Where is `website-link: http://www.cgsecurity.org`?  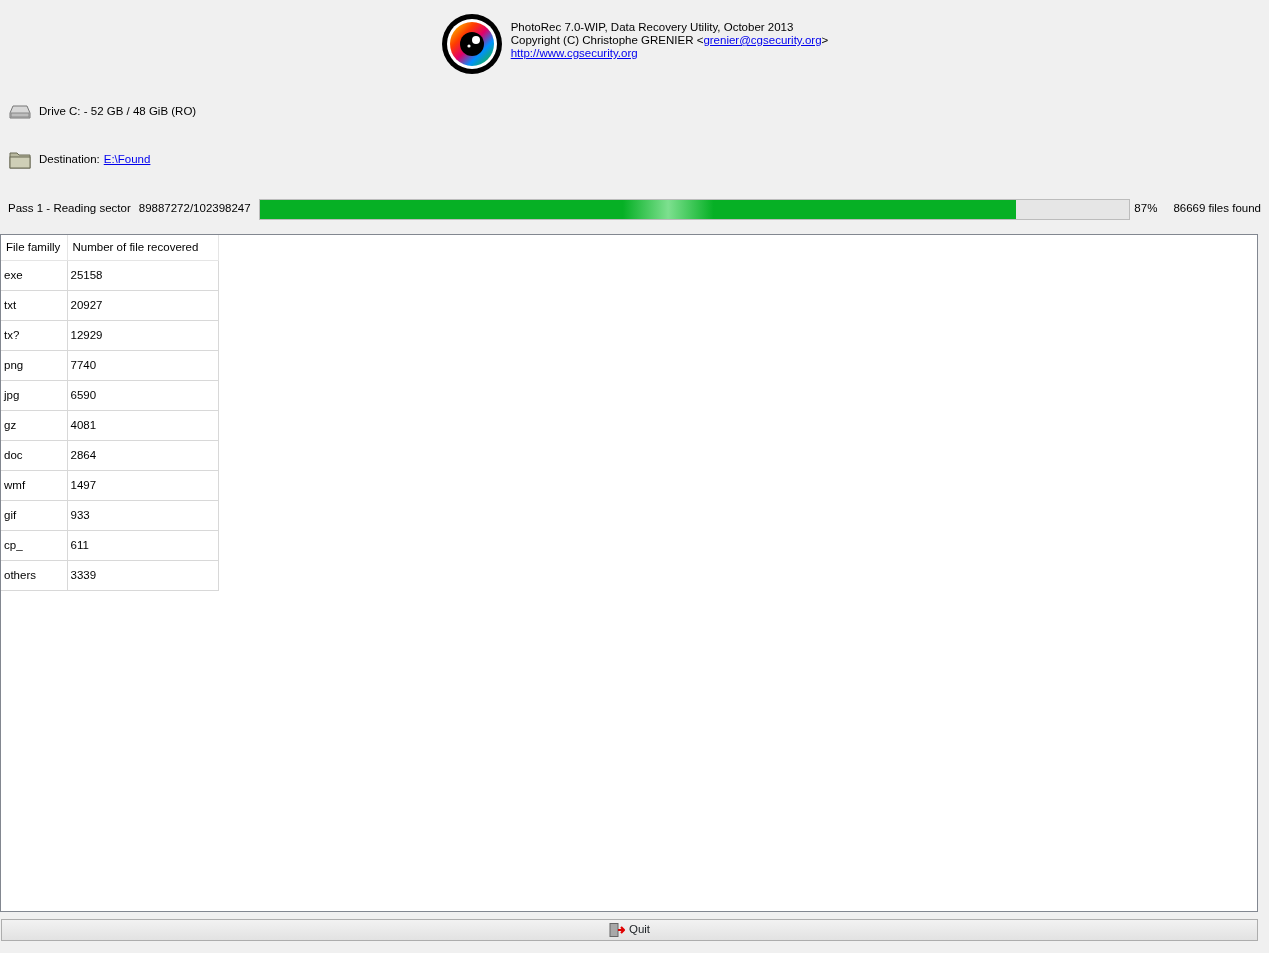
website-link: http://www.cgsecurity.org is located at coordinates (574, 53).